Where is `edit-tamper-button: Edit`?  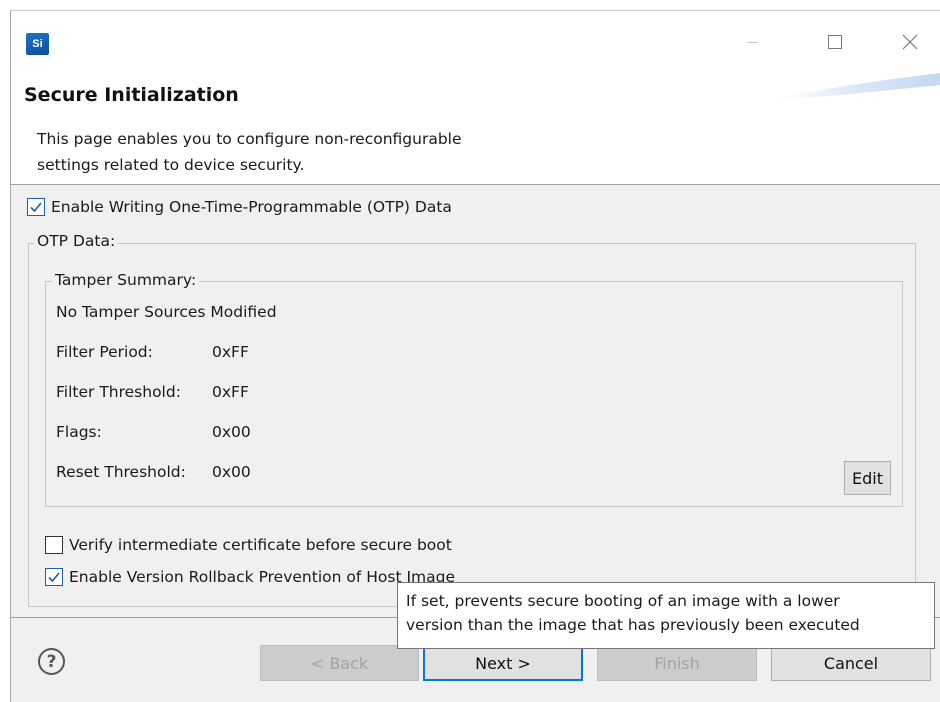 edit-tamper-button: Edit is located at coordinates (867, 478).